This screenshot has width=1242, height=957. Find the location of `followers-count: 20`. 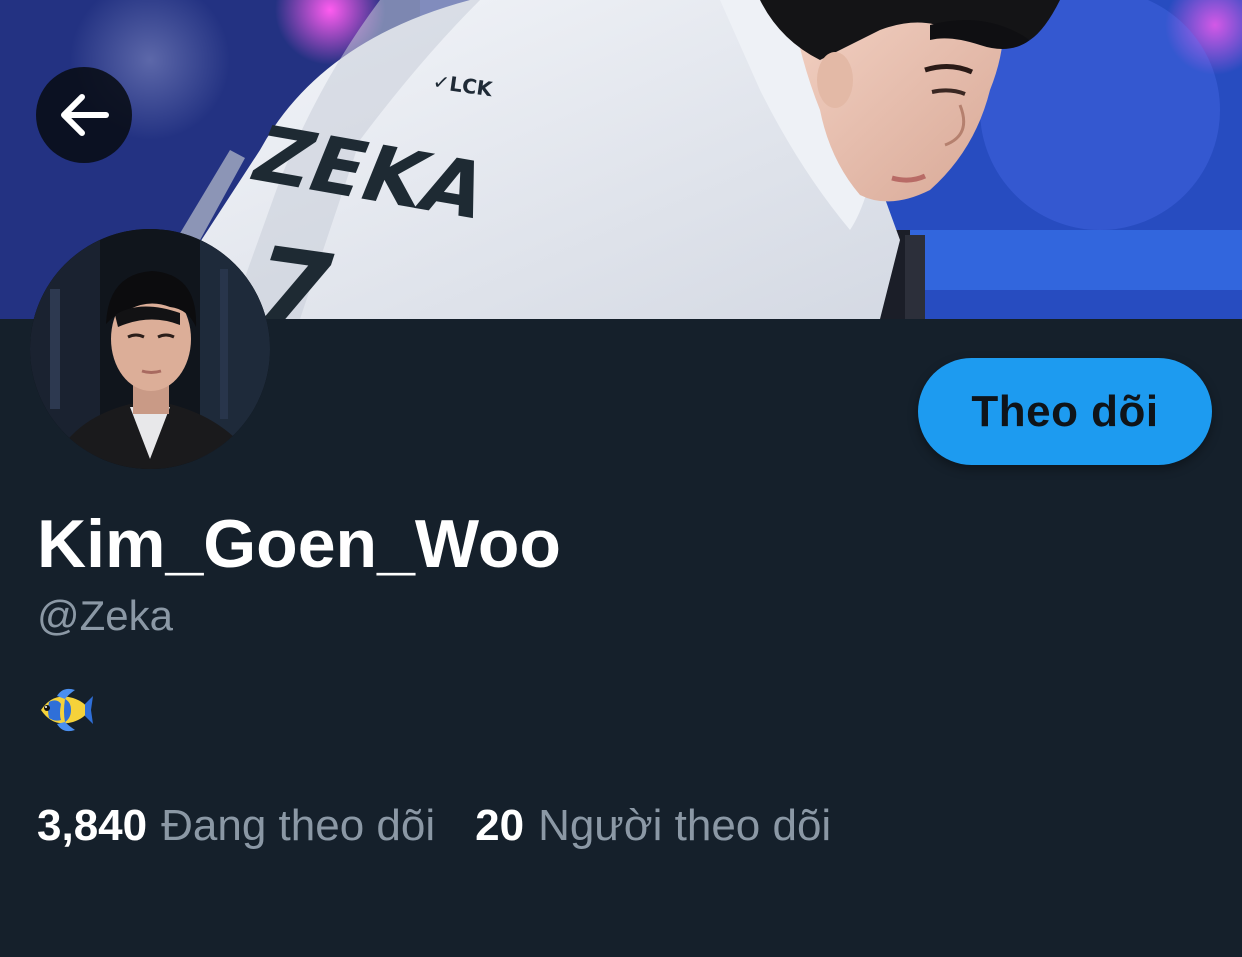

followers-count: 20 is located at coordinates (500, 825).